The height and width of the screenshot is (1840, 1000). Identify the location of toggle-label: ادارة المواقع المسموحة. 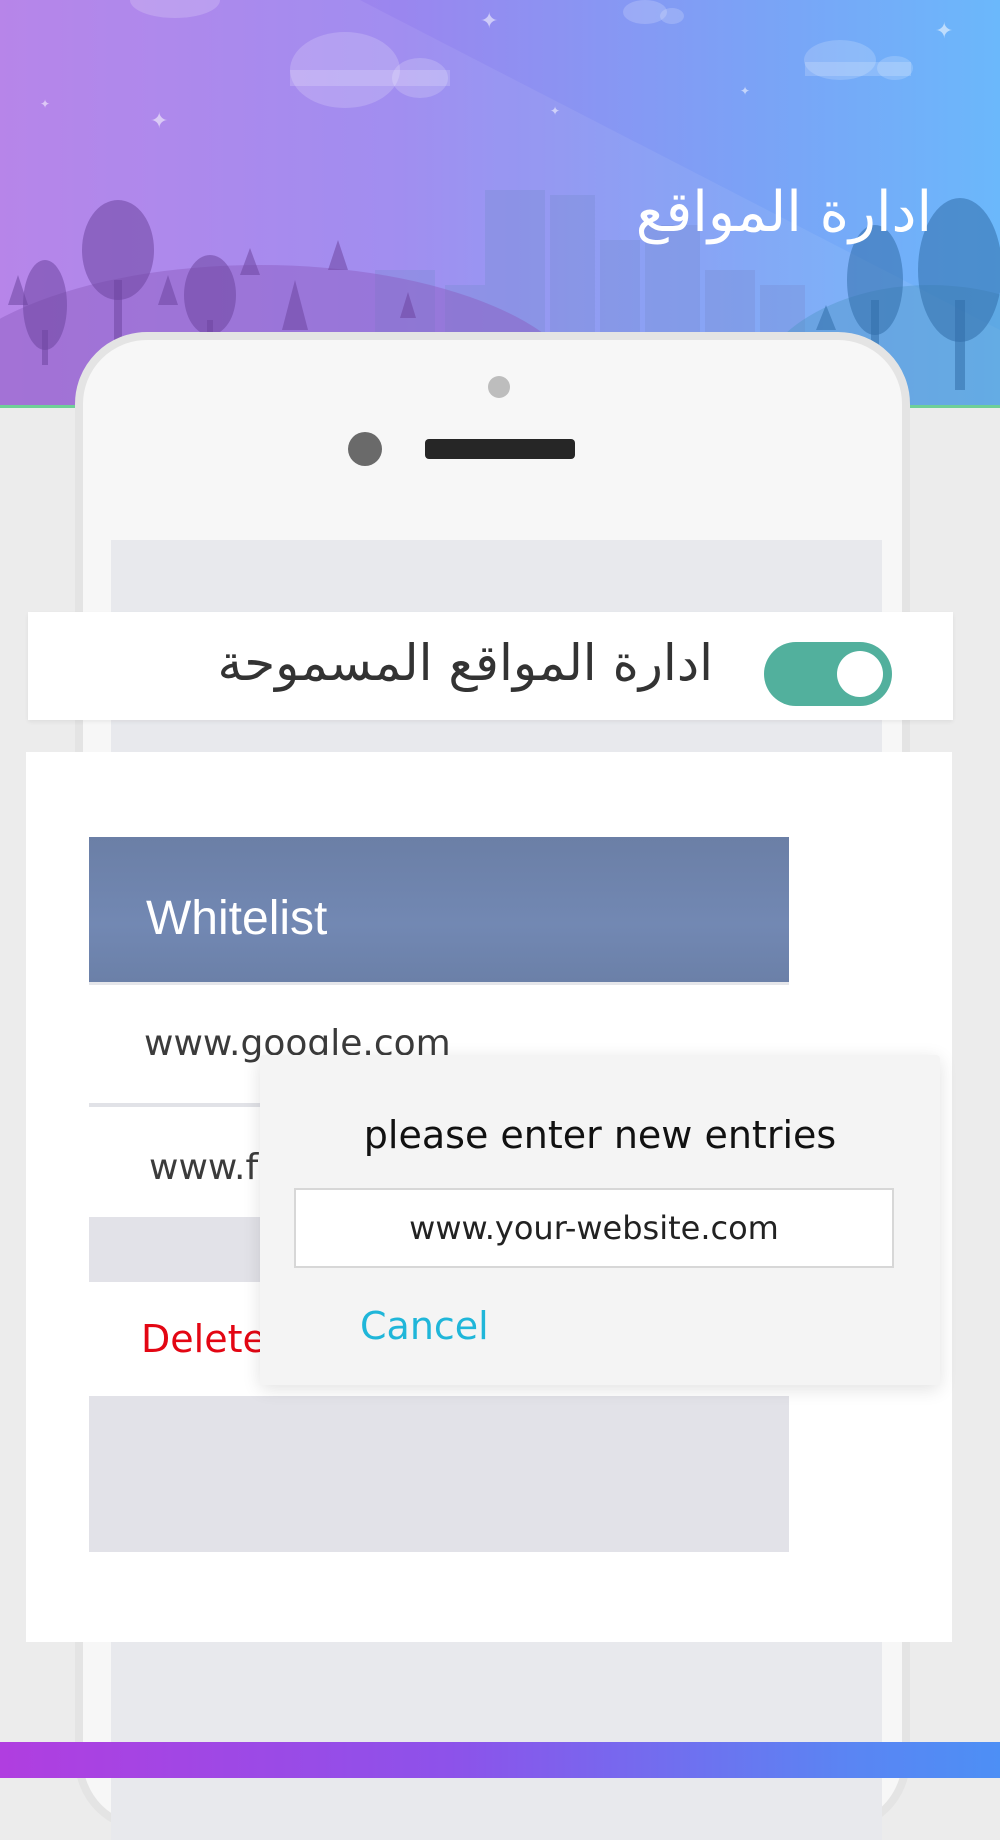
(465, 663).